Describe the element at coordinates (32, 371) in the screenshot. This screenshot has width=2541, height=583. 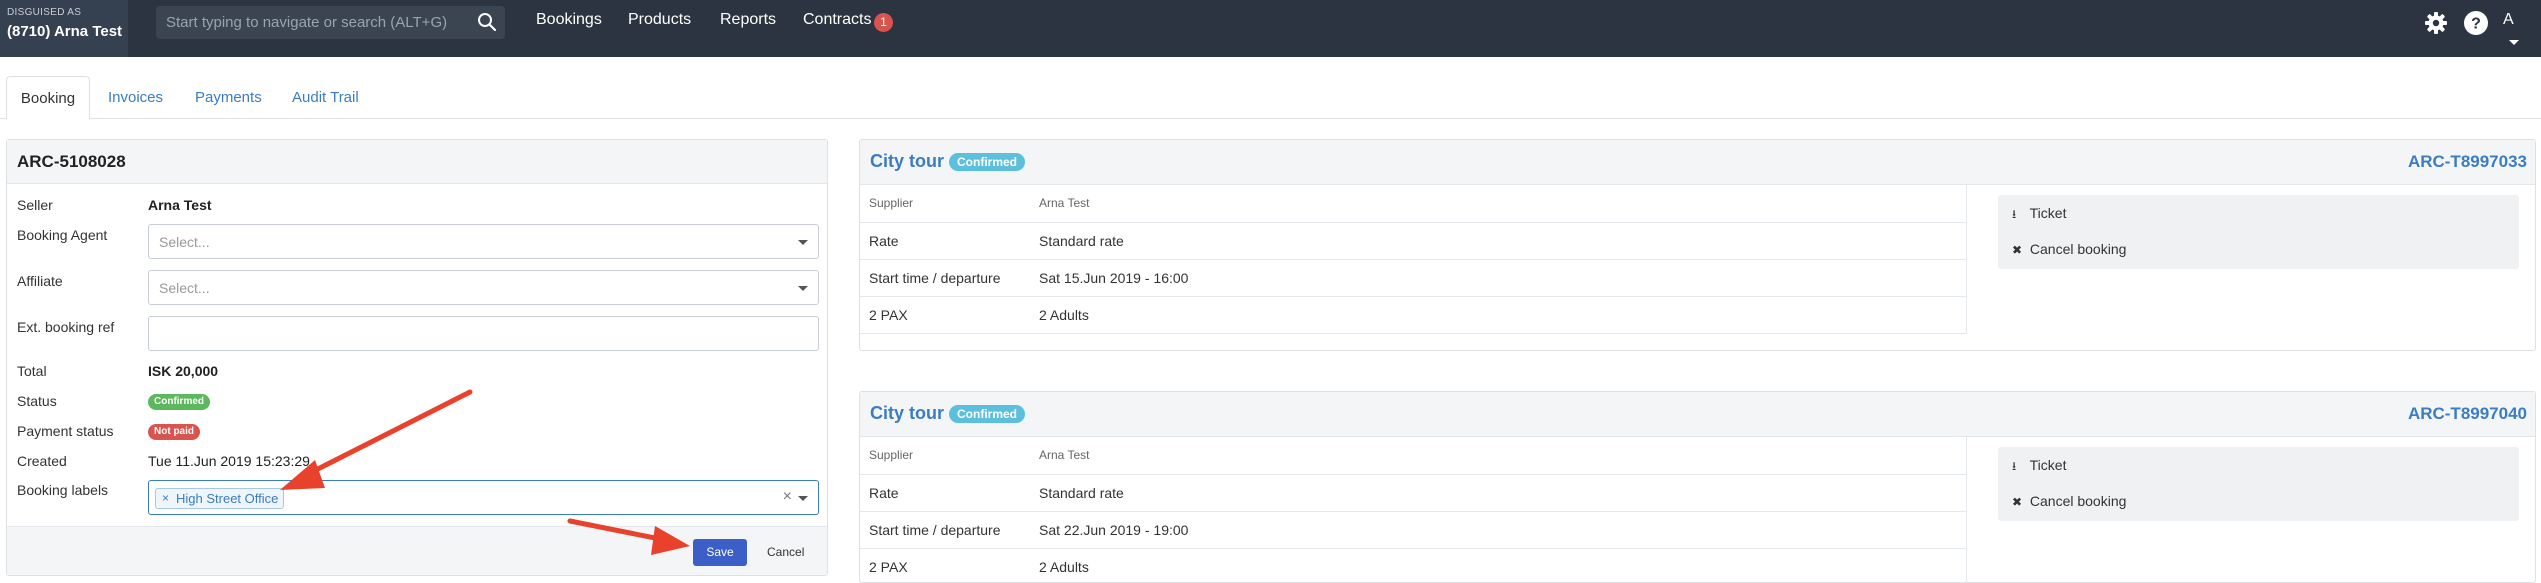
I see `total-label: Total` at that location.